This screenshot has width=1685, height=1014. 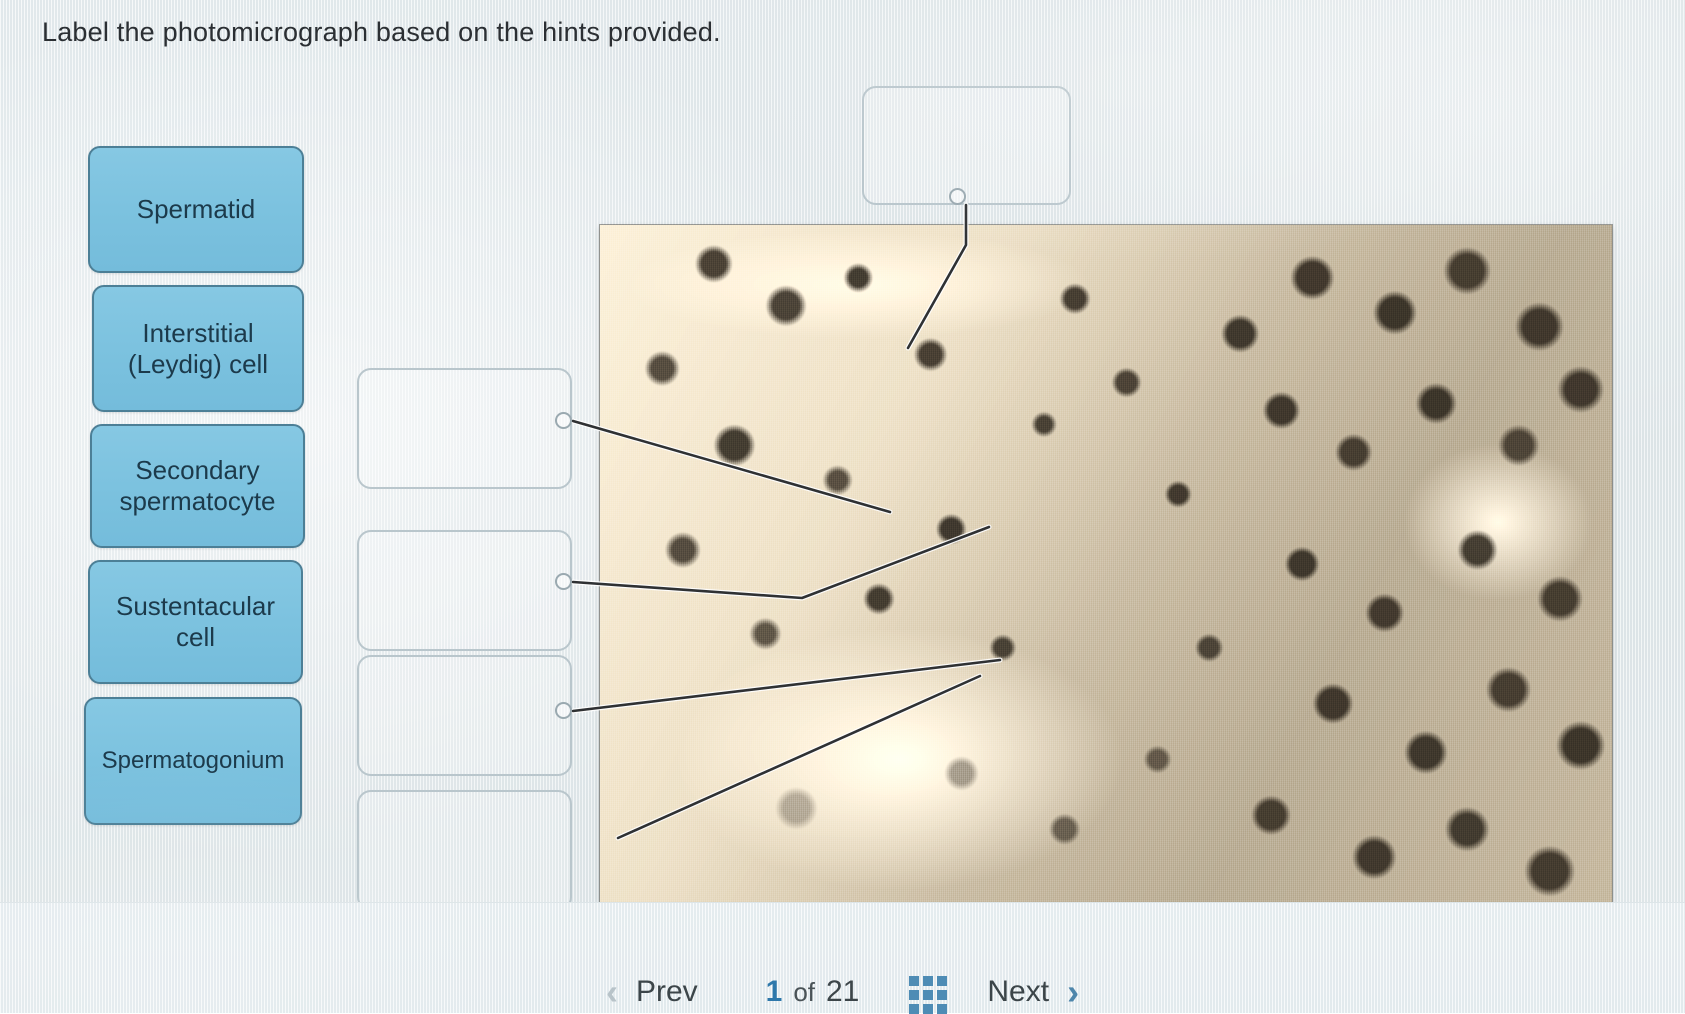 I want to click on next-button: Next ›, so click(x=1033, y=992).